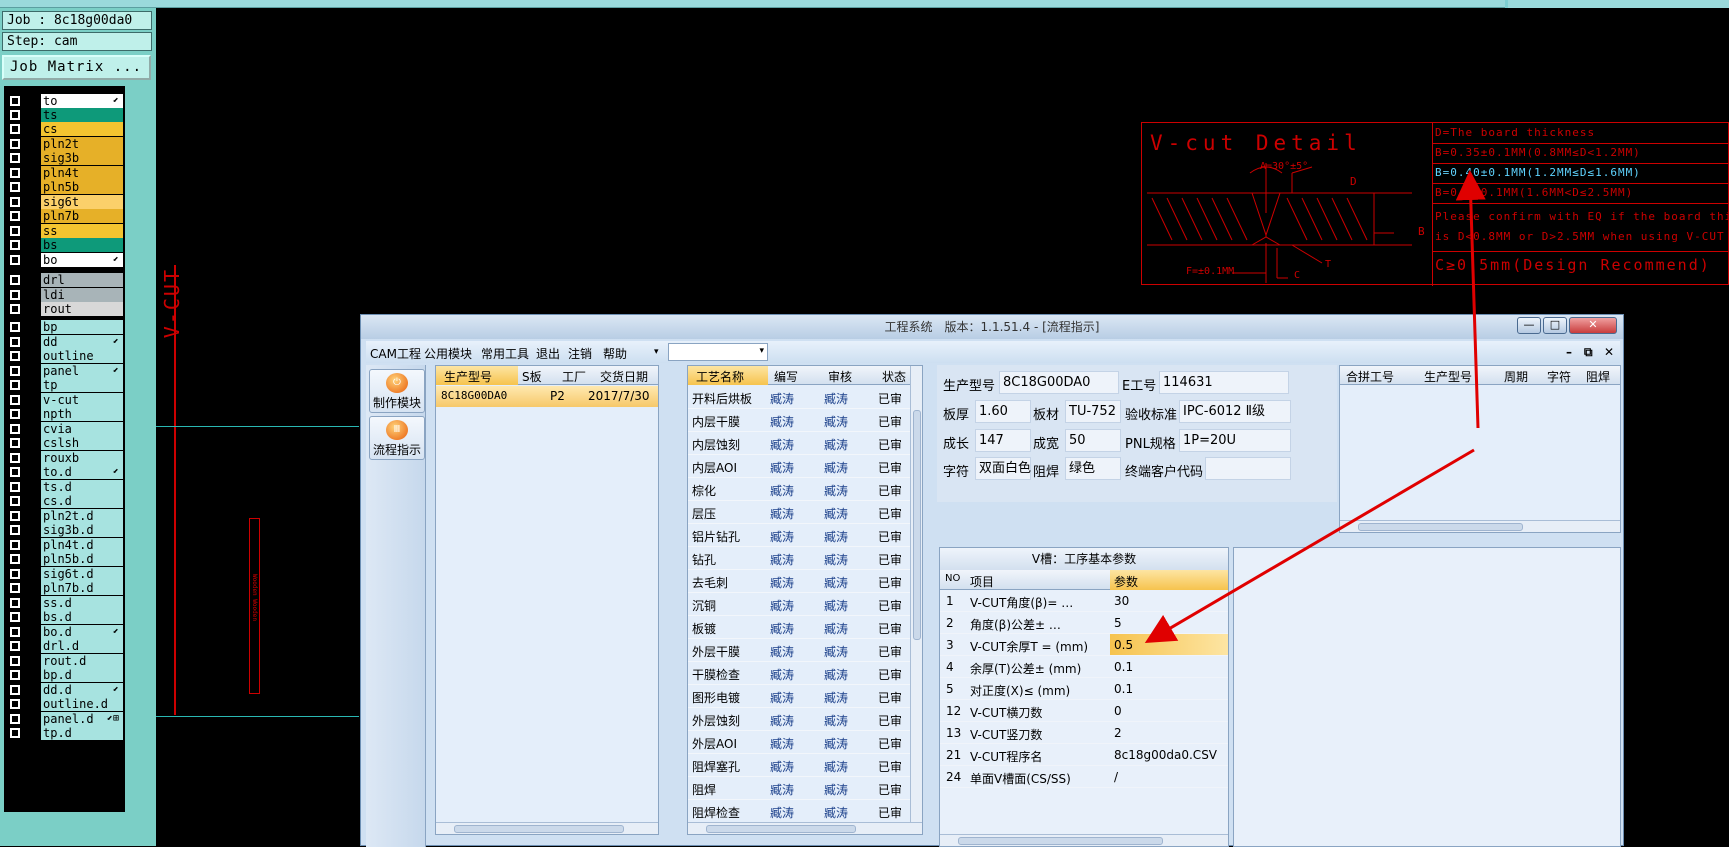  Describe the element at coordinates (64, 545) in the screenshot. I see `layer-row: pln4t.d` at that location.